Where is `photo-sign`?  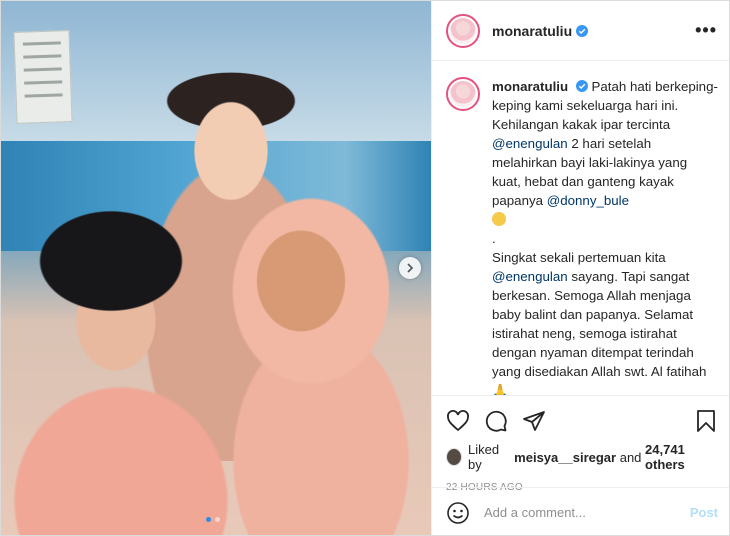 photo-sign is located at coordinates (43, 77).